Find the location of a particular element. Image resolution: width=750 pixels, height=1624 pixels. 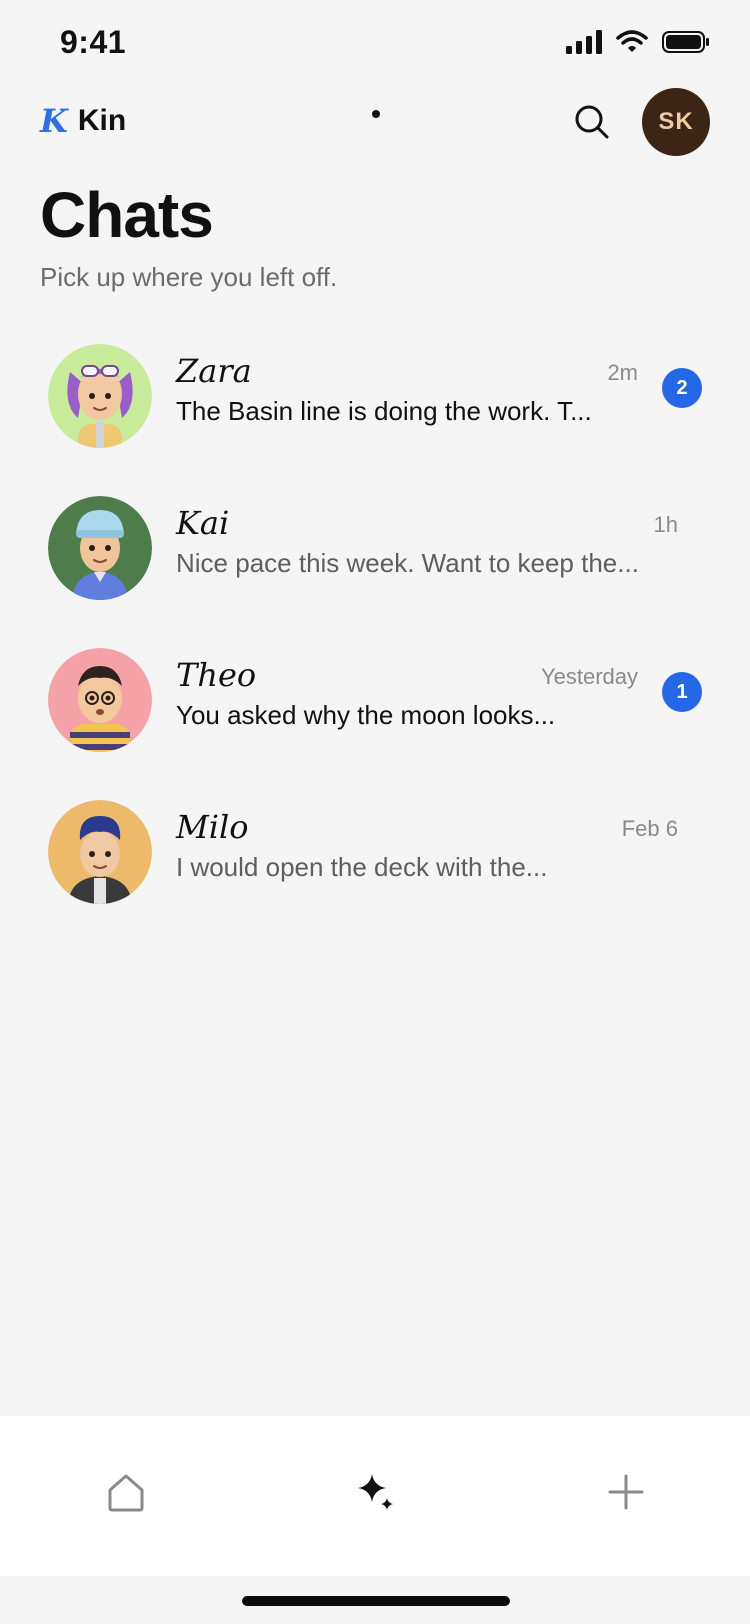

unread-badge: 1 is located at coordinates (682, 692).